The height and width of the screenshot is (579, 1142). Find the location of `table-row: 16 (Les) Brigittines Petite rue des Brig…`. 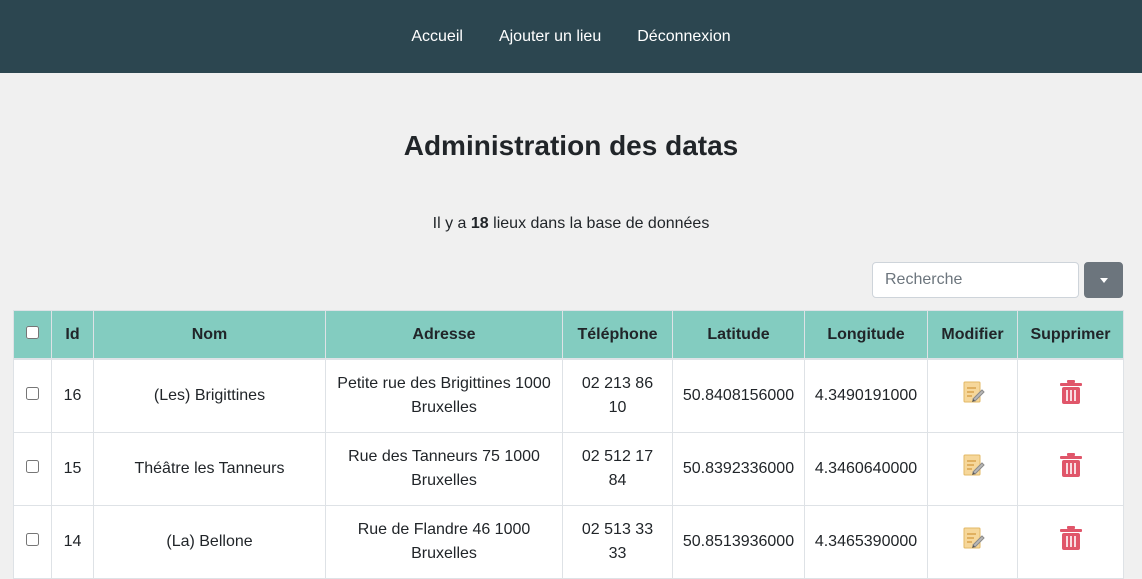

table-row: 16 (Les) Brigittines Petite rue des Brig… is located at coordinates (568, 395).